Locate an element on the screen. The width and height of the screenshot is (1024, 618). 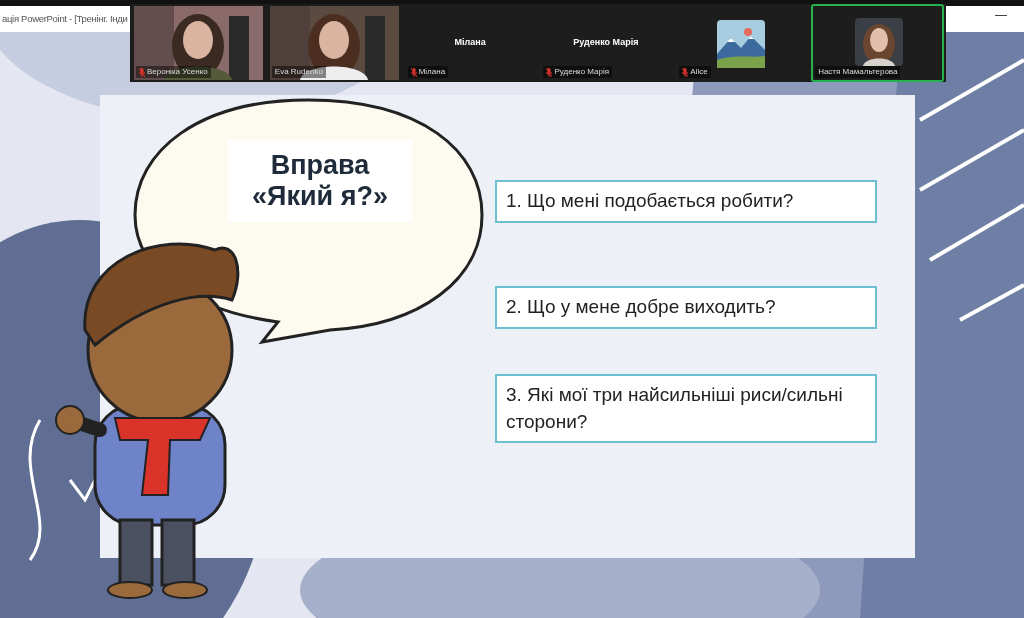
participant-label: Настя Мамальтерова is located at coordinates (858, 72).